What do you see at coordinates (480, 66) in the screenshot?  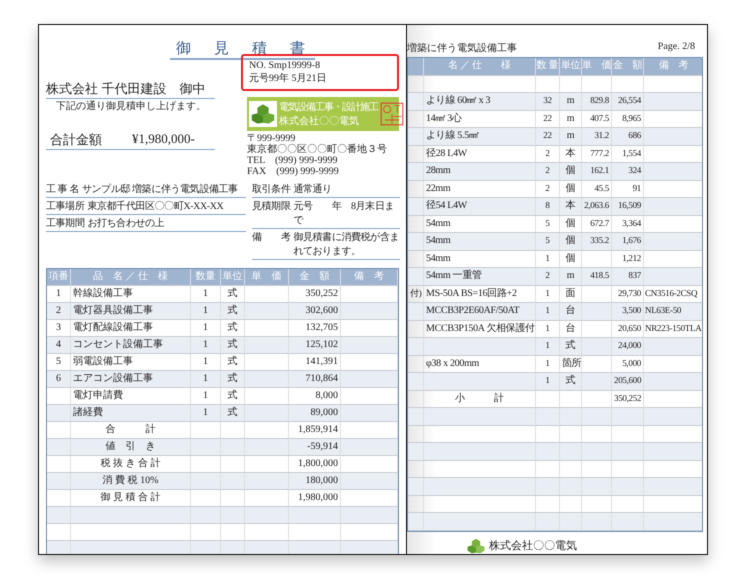 I see `column-header: 名 ／ 仕 様` at bounding box center [480, 66].